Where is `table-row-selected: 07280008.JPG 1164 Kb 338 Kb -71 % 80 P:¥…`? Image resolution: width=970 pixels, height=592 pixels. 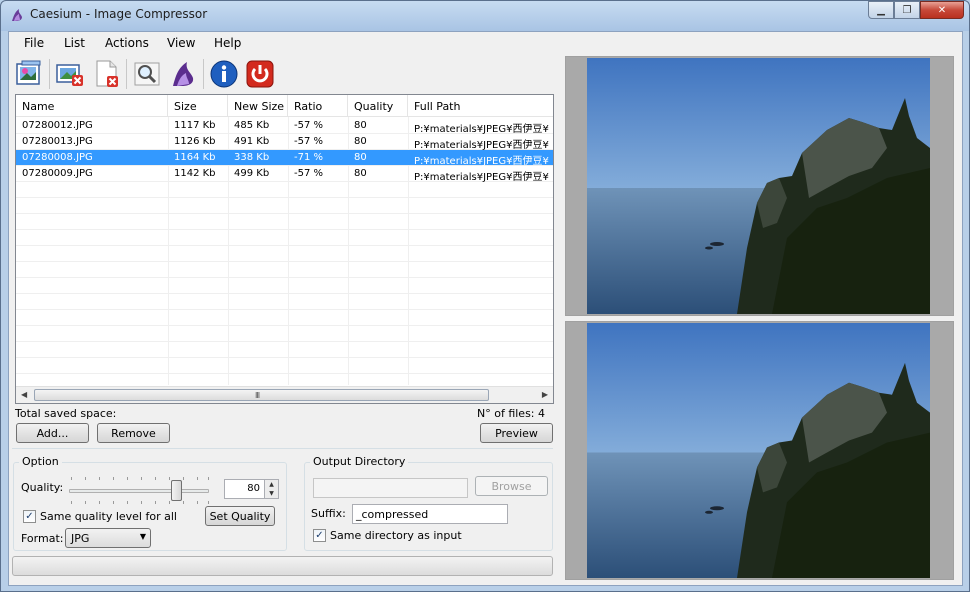 table-row-selected: 07280008.JPG 1164 Kb 338 Kb -71 % 80 P:¥… is located at coordinates (284, 158).